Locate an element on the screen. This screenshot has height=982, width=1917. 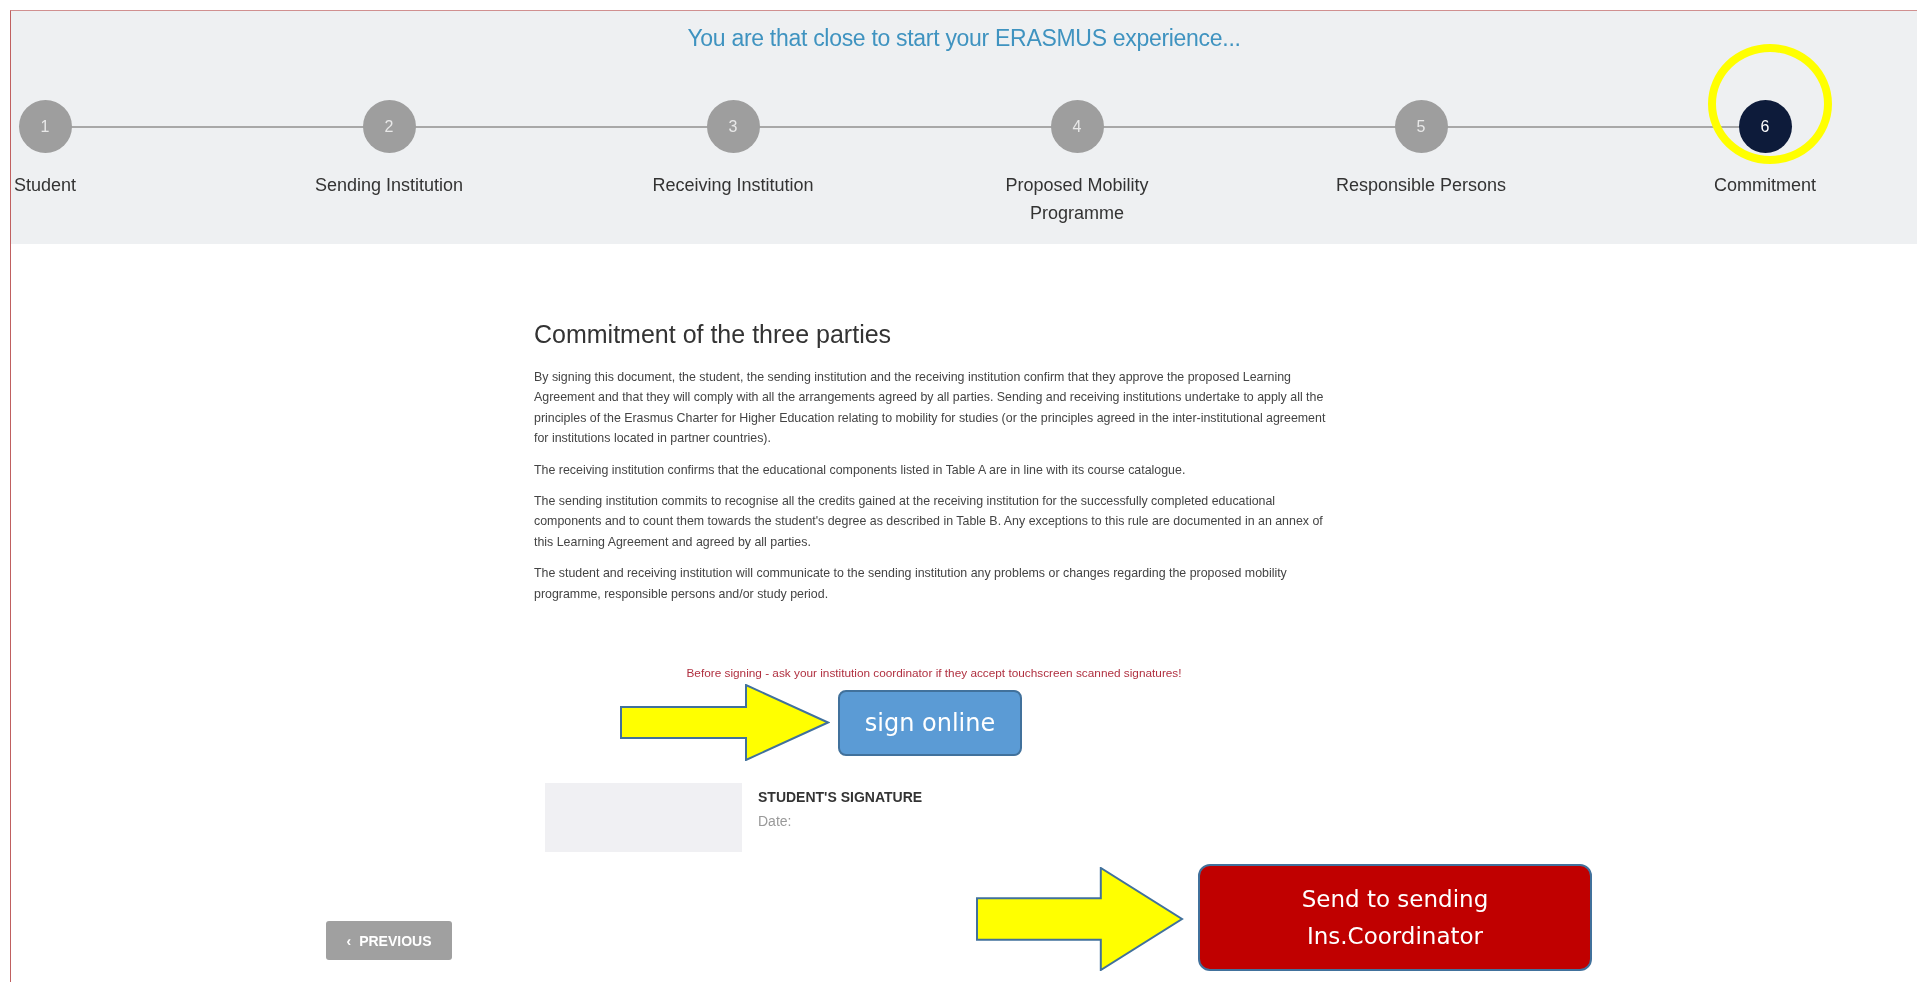
paragraph: By signing this document, the student, the sending institution and the receiving institution confirm that they approve the proposed Learning Agreement and that they will comply with all the arrangements agreed by all parties. Sending and receiving institutions undertake to apply all the principles of the Erasmus Charter for Higher Education relating to mobility for studies (or the principles agreed in the inter-institutional agreement for institutions located in partner countries). is located at coordinates (930, 408).